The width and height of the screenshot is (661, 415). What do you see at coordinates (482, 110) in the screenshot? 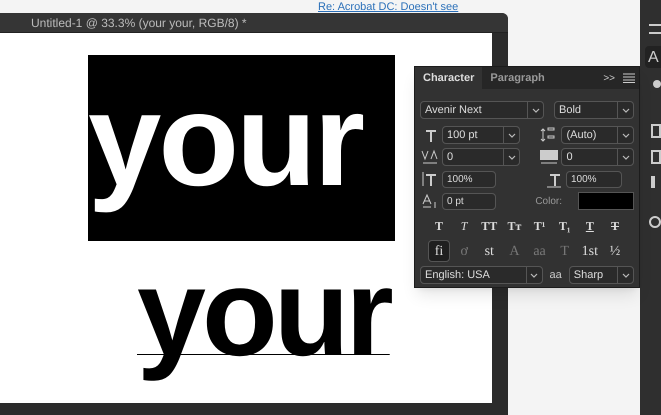
I see `font-family-dropdown: Avenir Next` at bounding box center [482, 110].